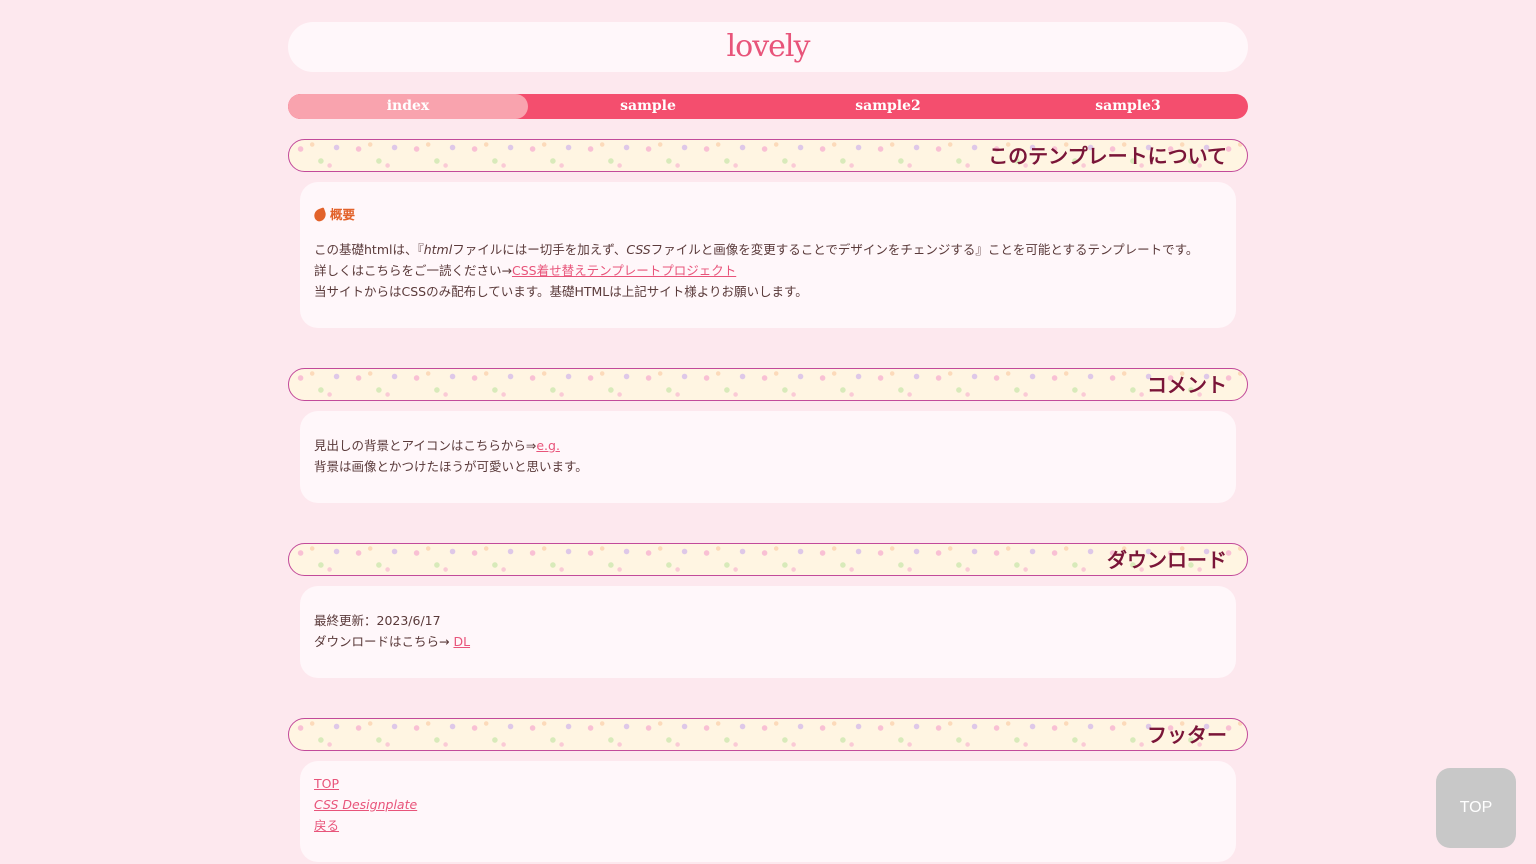 This screenshot has width=1536, height=864. Describe the element at coordinates (425, 445) in the screenshot. I see `comment-text-1: 見出しの背景とアイコンはこちらから⇒` at that location.